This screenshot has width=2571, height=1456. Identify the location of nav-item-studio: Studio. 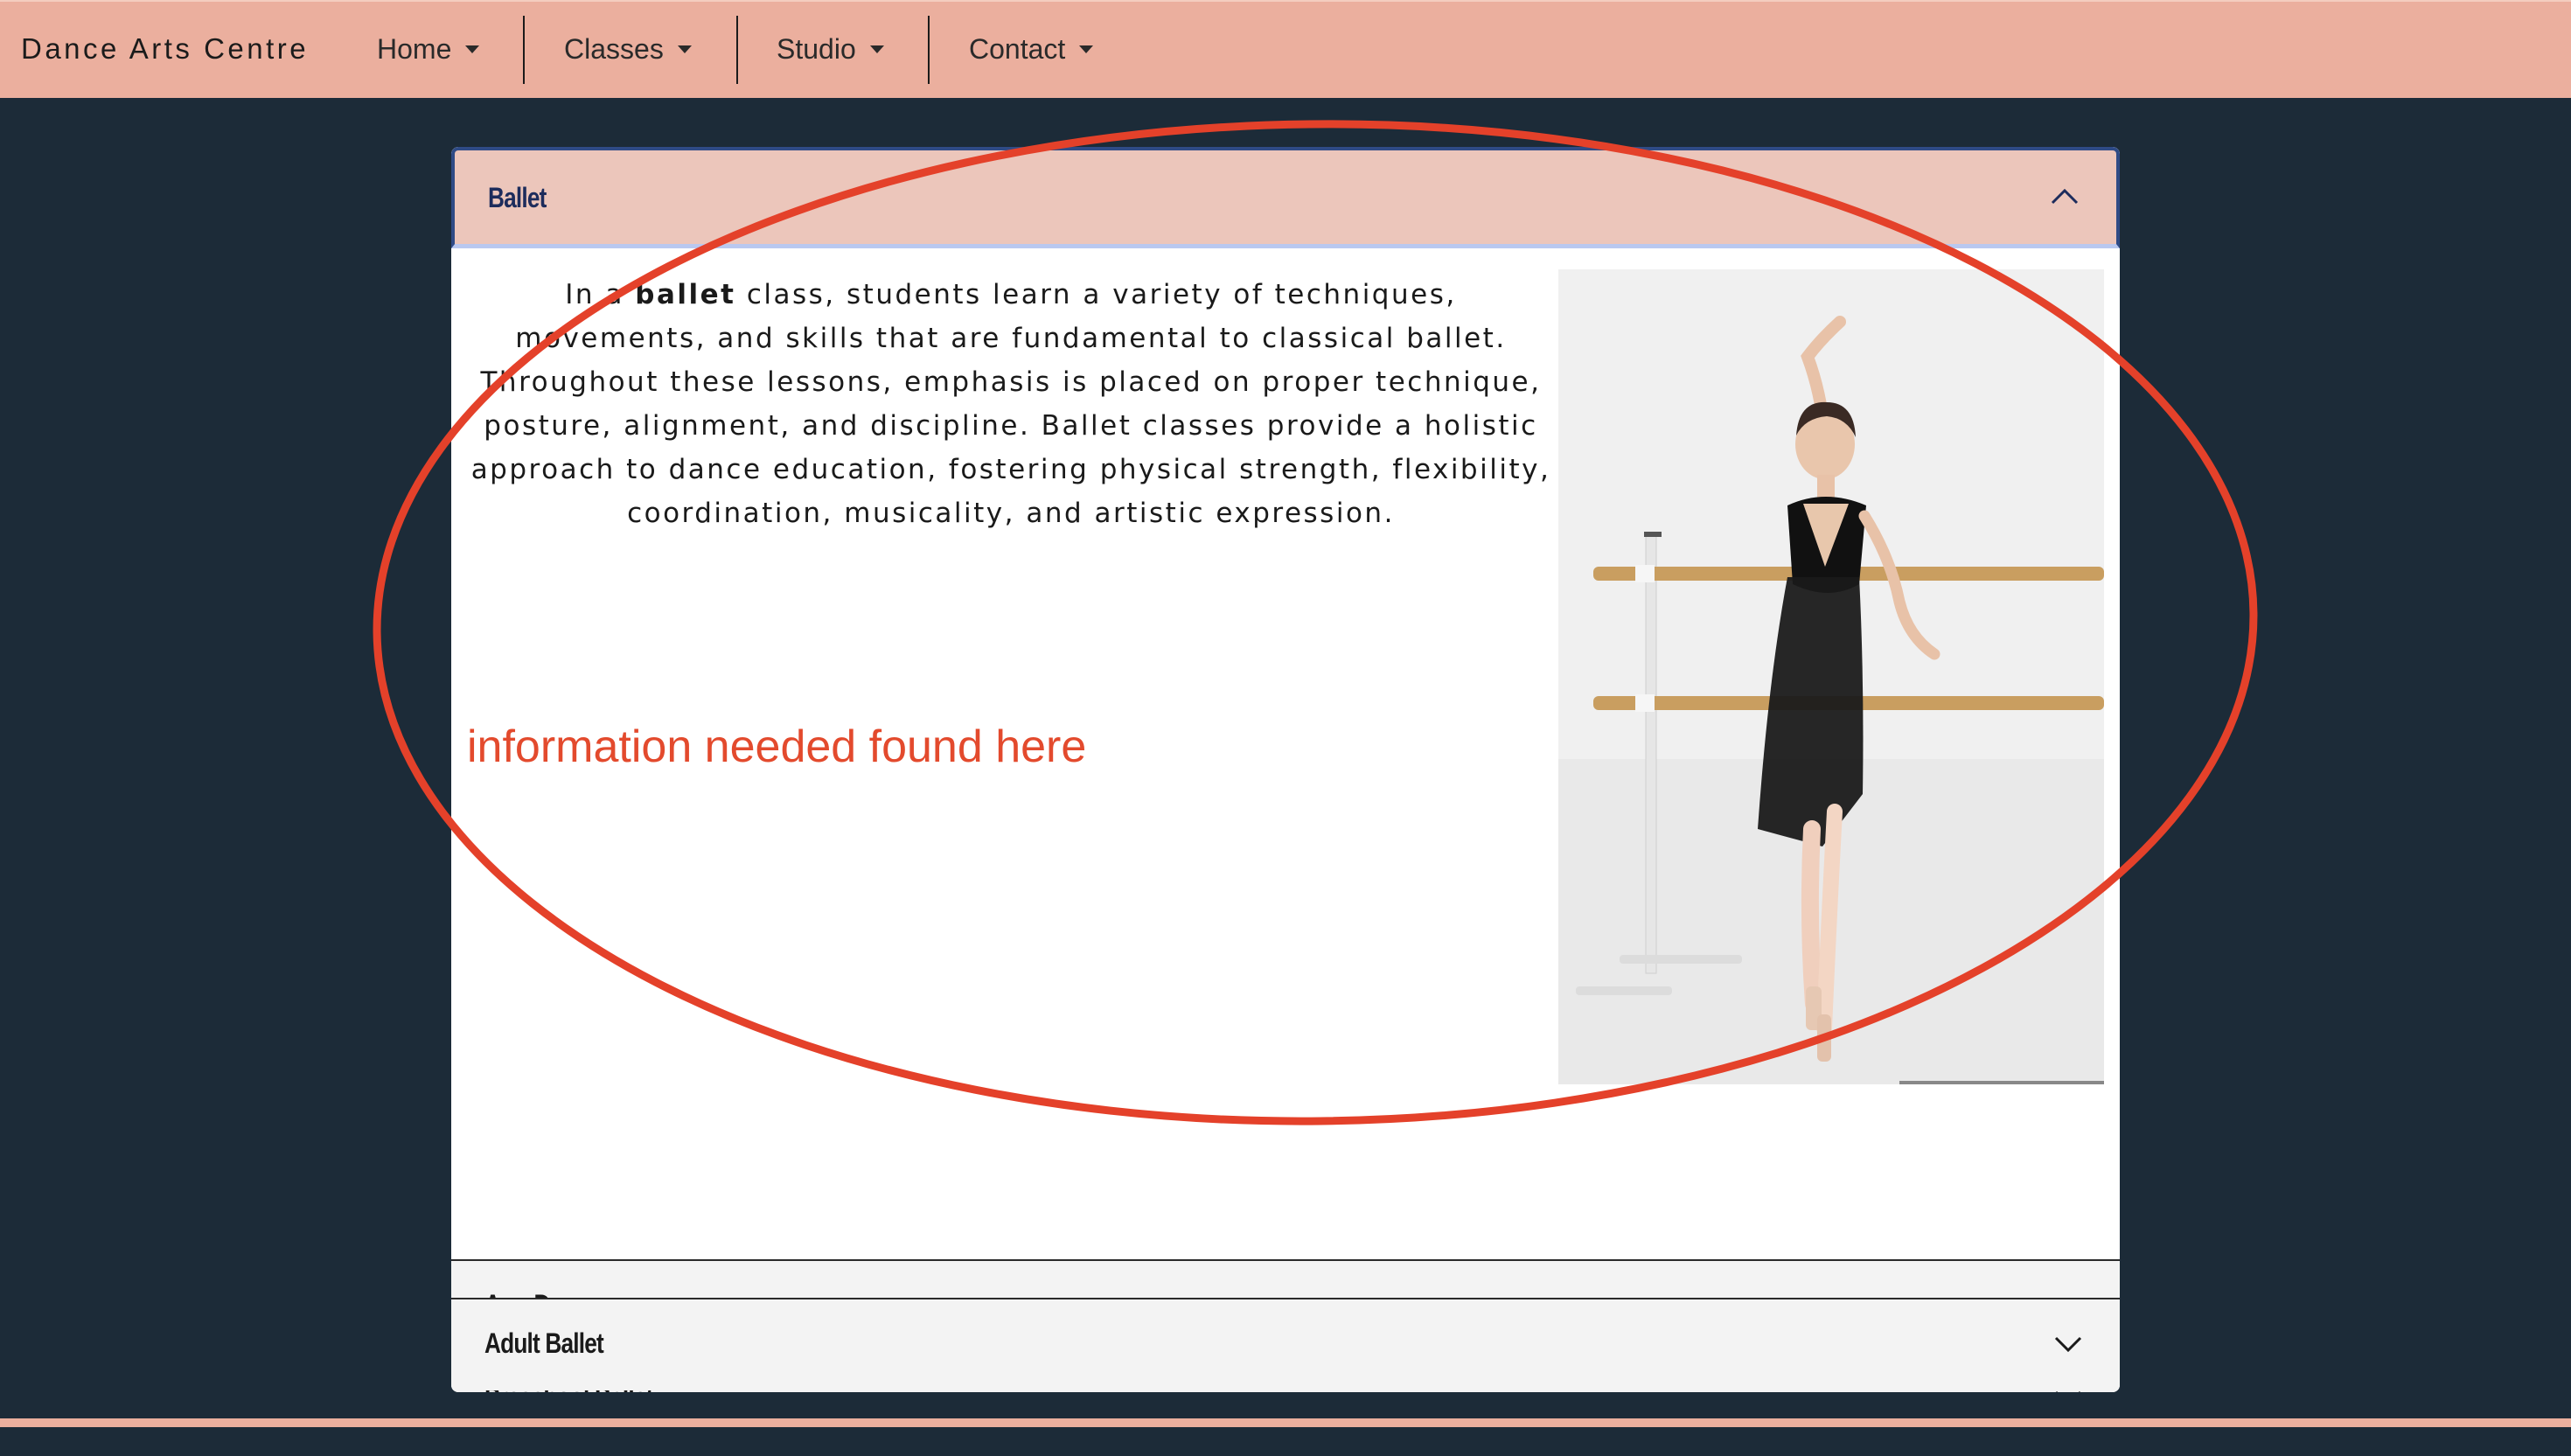
(830, 48).